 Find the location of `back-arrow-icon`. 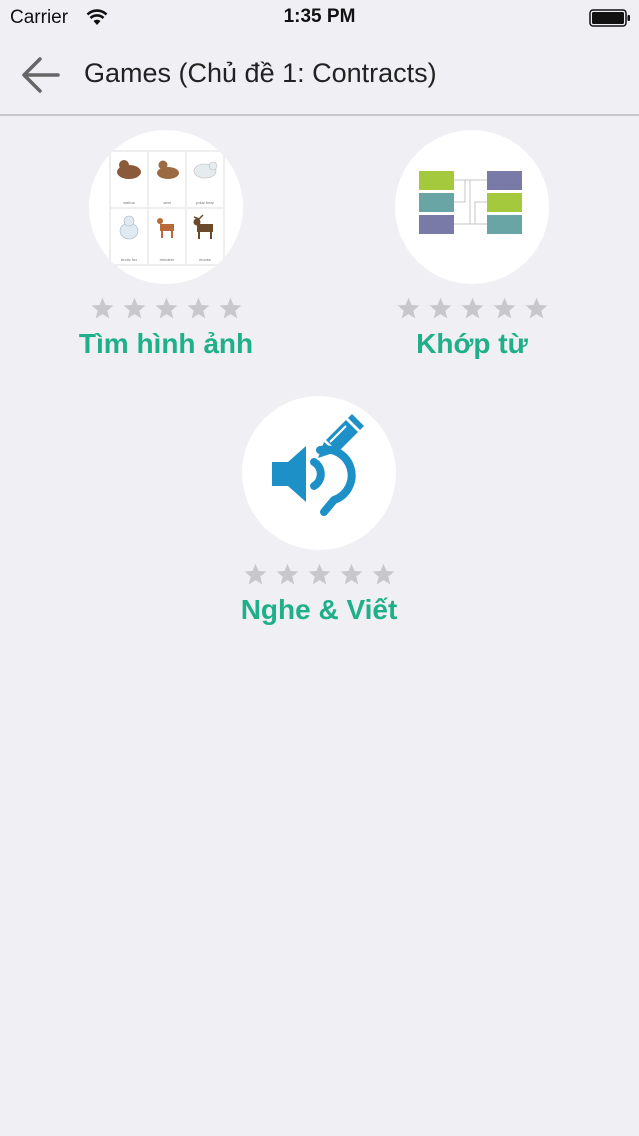

back-arrow-icon is located at coordinates (41, 75).